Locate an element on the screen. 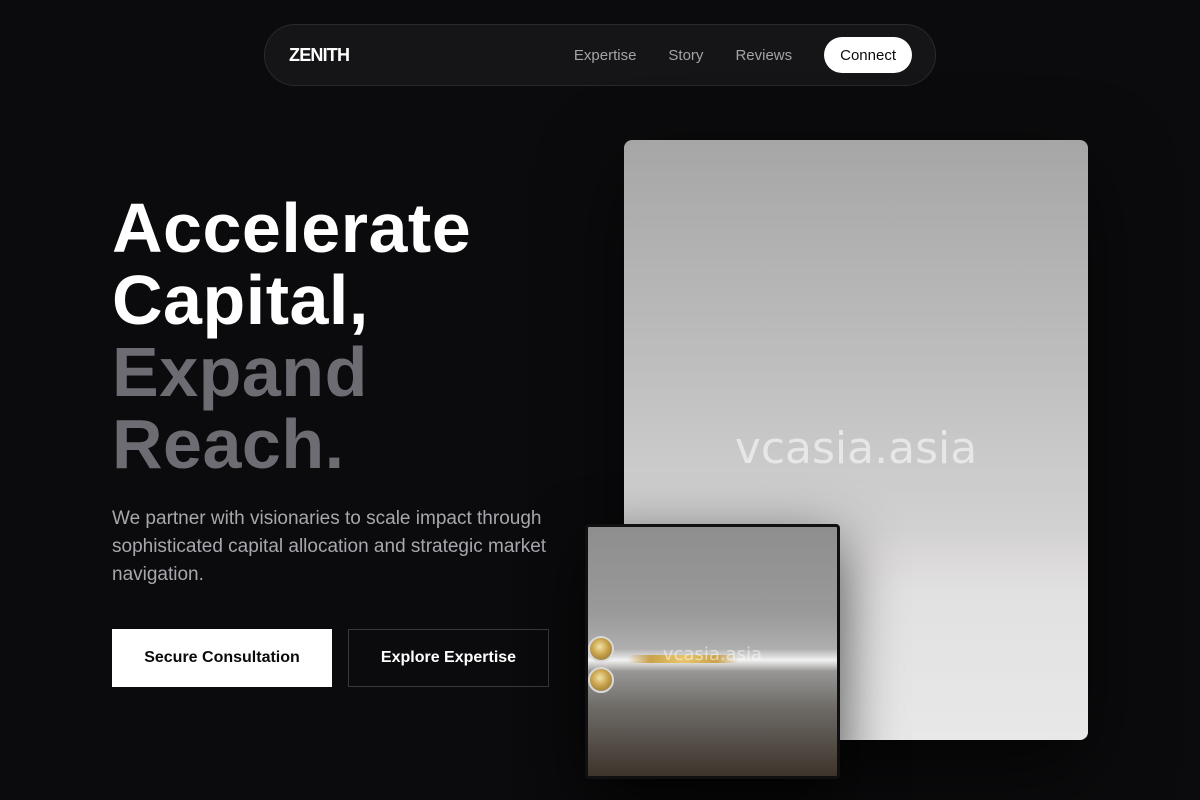  headline-line-2: Capital, is located at coordinates (240, 300).